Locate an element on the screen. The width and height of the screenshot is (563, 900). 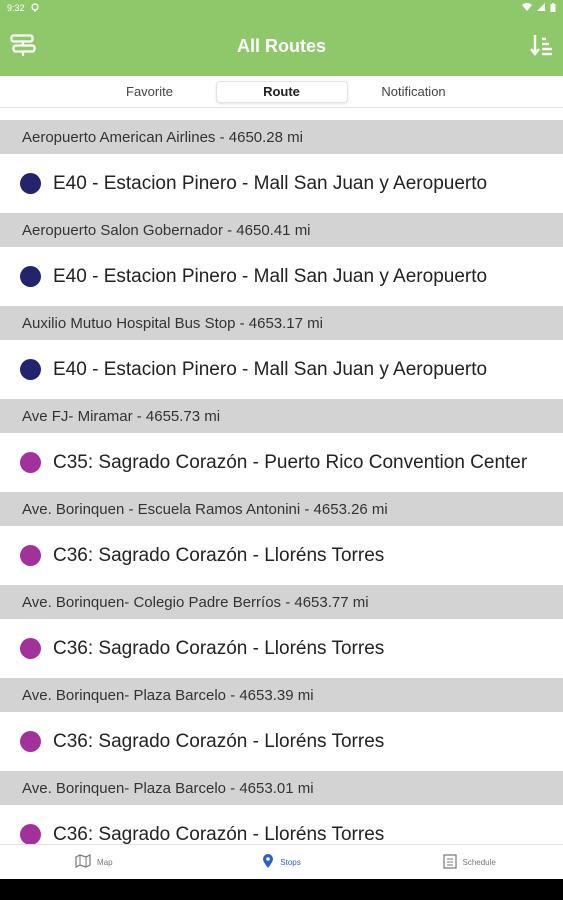
status-time: 9:32 is located at coordinates (16, 8).